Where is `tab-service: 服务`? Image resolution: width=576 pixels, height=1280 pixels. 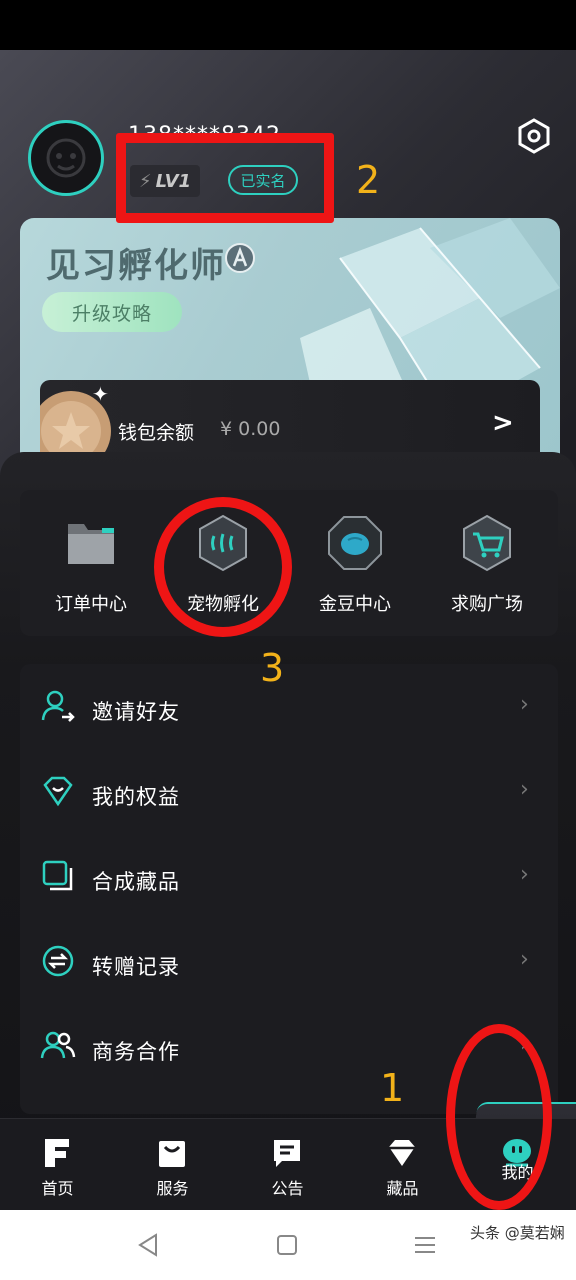 tab-service: 服务 is located at coordinates (172, 1164).